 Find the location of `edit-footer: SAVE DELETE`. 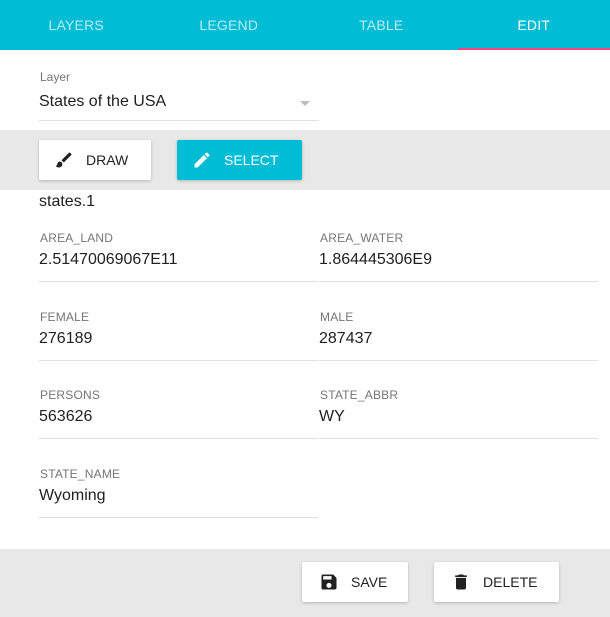

edit-footer: SAVE DELETE is located at coordinates (305, 583).